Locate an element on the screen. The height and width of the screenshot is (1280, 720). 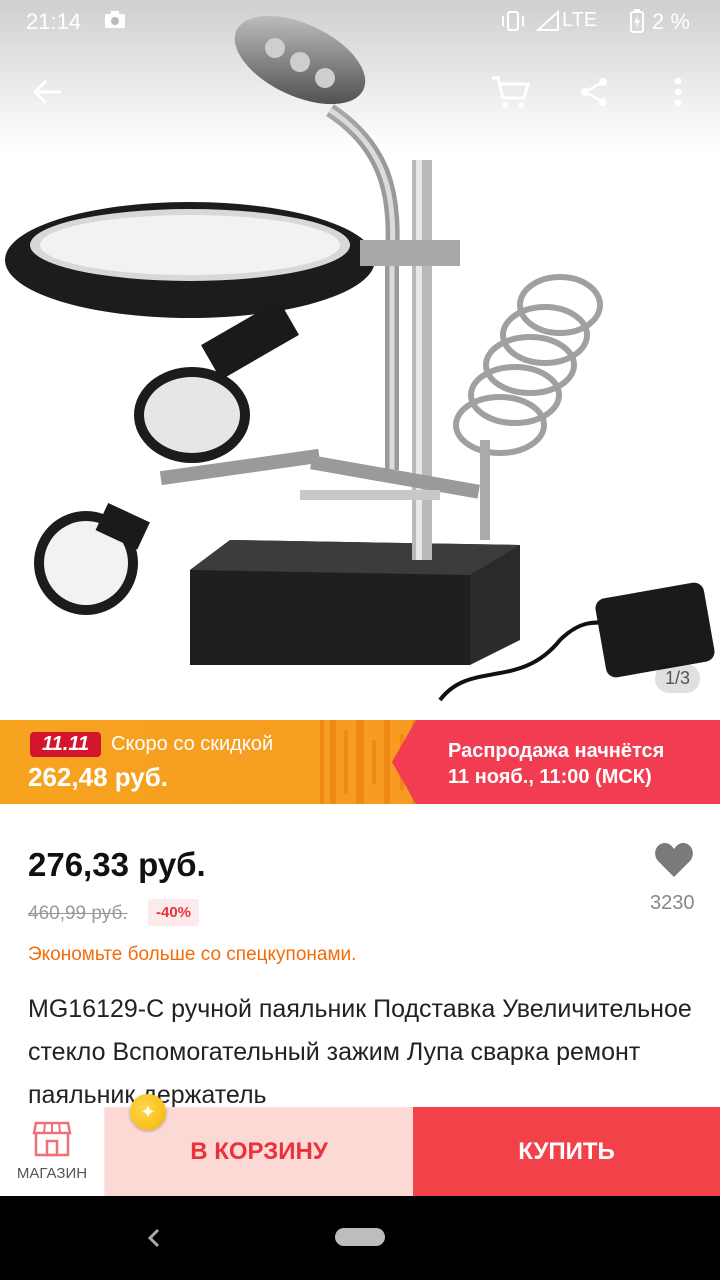
shop-label: МАГАЗИН is located at coordinates (52, 1173).